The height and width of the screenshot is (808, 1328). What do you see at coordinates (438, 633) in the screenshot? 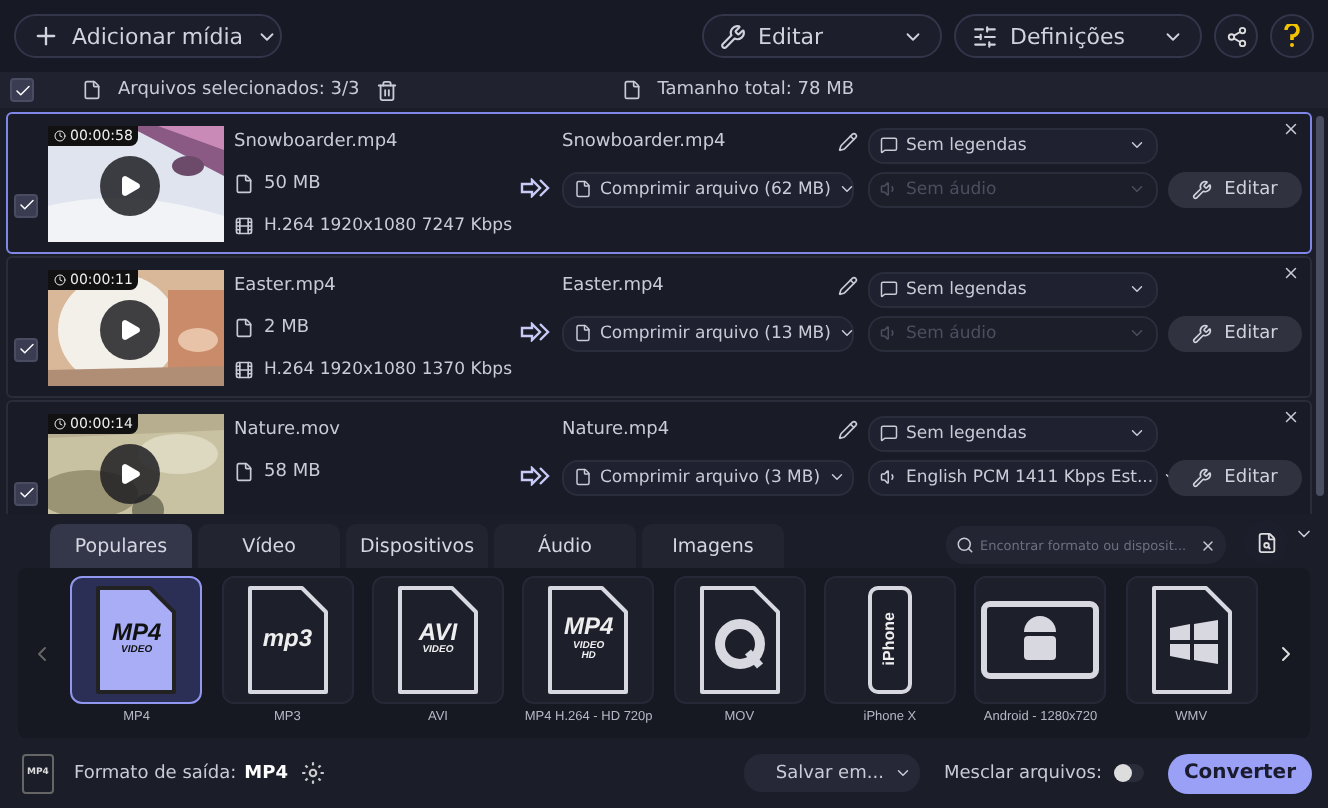
I see `icon-label: AVI` at bounding box center [438, 633].